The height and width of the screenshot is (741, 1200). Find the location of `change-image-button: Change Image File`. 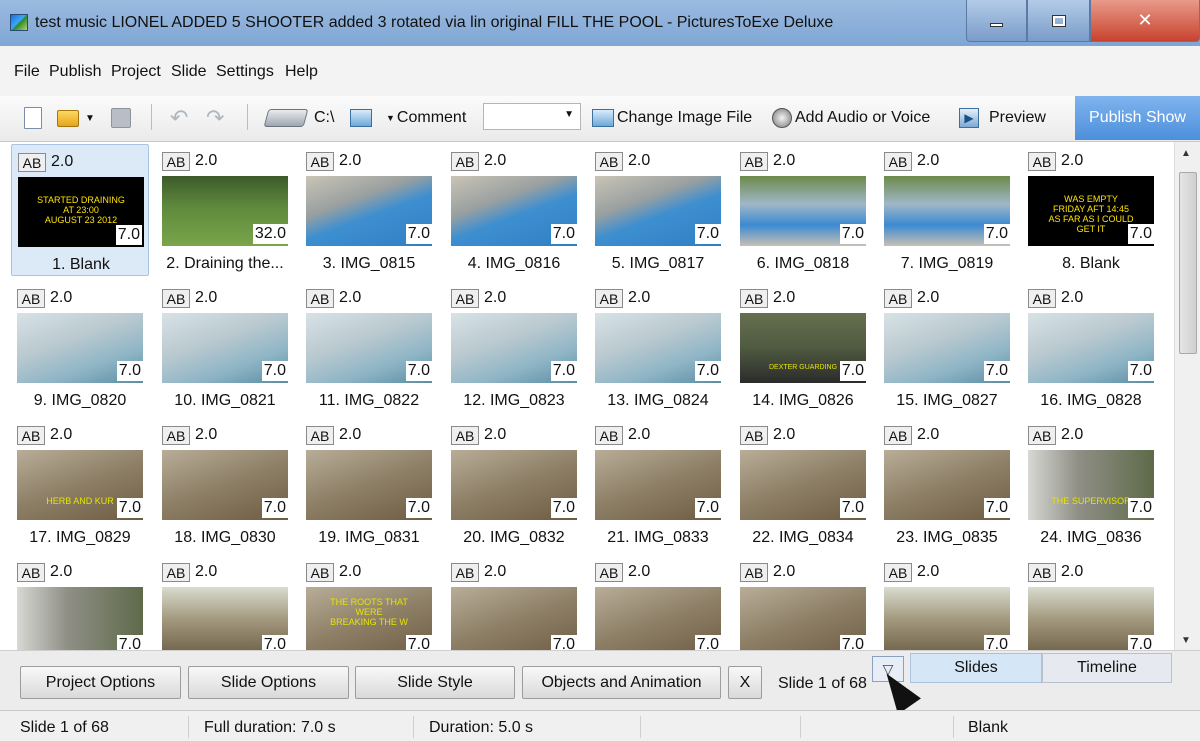

change-image-button: Change Image File is located at coordinates (672, 118).